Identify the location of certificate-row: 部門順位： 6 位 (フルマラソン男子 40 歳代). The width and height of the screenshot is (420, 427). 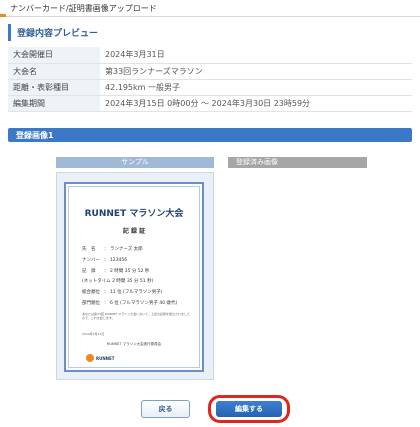
(130, 303).